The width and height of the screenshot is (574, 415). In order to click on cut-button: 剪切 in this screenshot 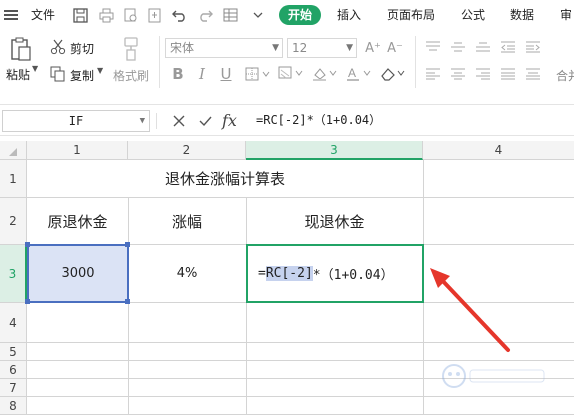, I will do `click(82, 48)`.